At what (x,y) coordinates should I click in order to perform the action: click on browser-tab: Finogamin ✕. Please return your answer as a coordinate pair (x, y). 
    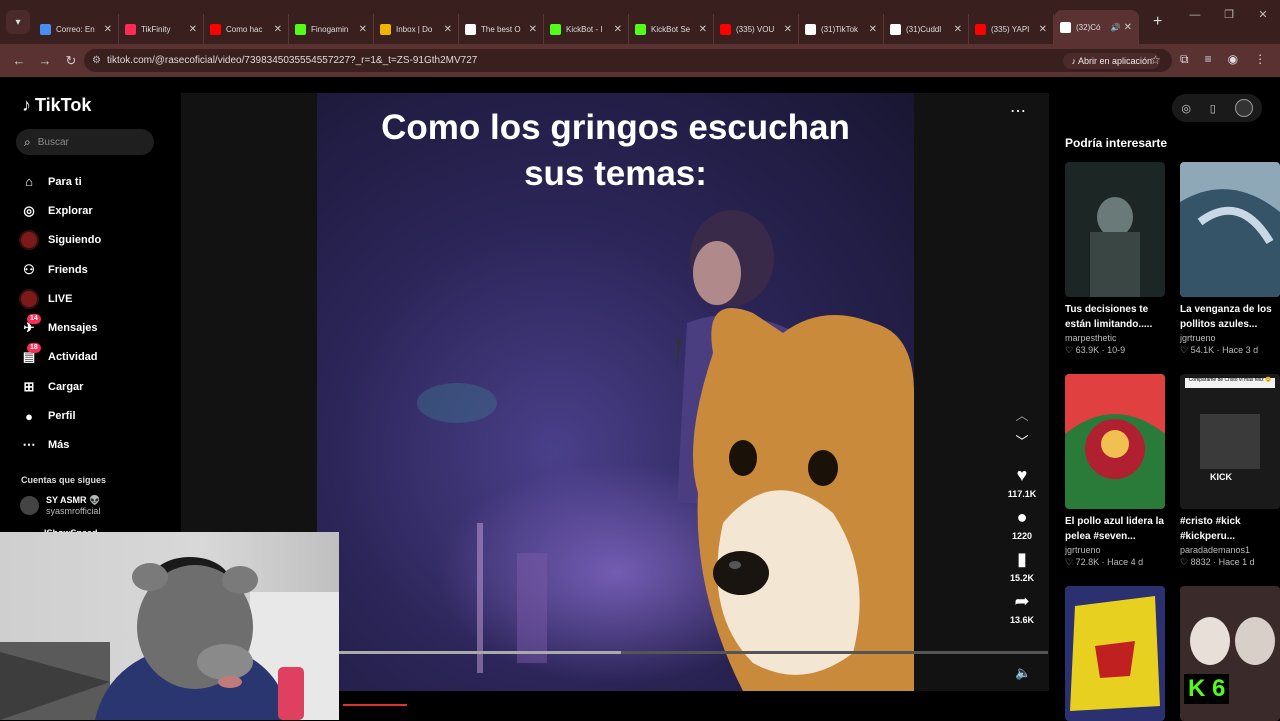
    Looking at the image, I should click on (331, 29).